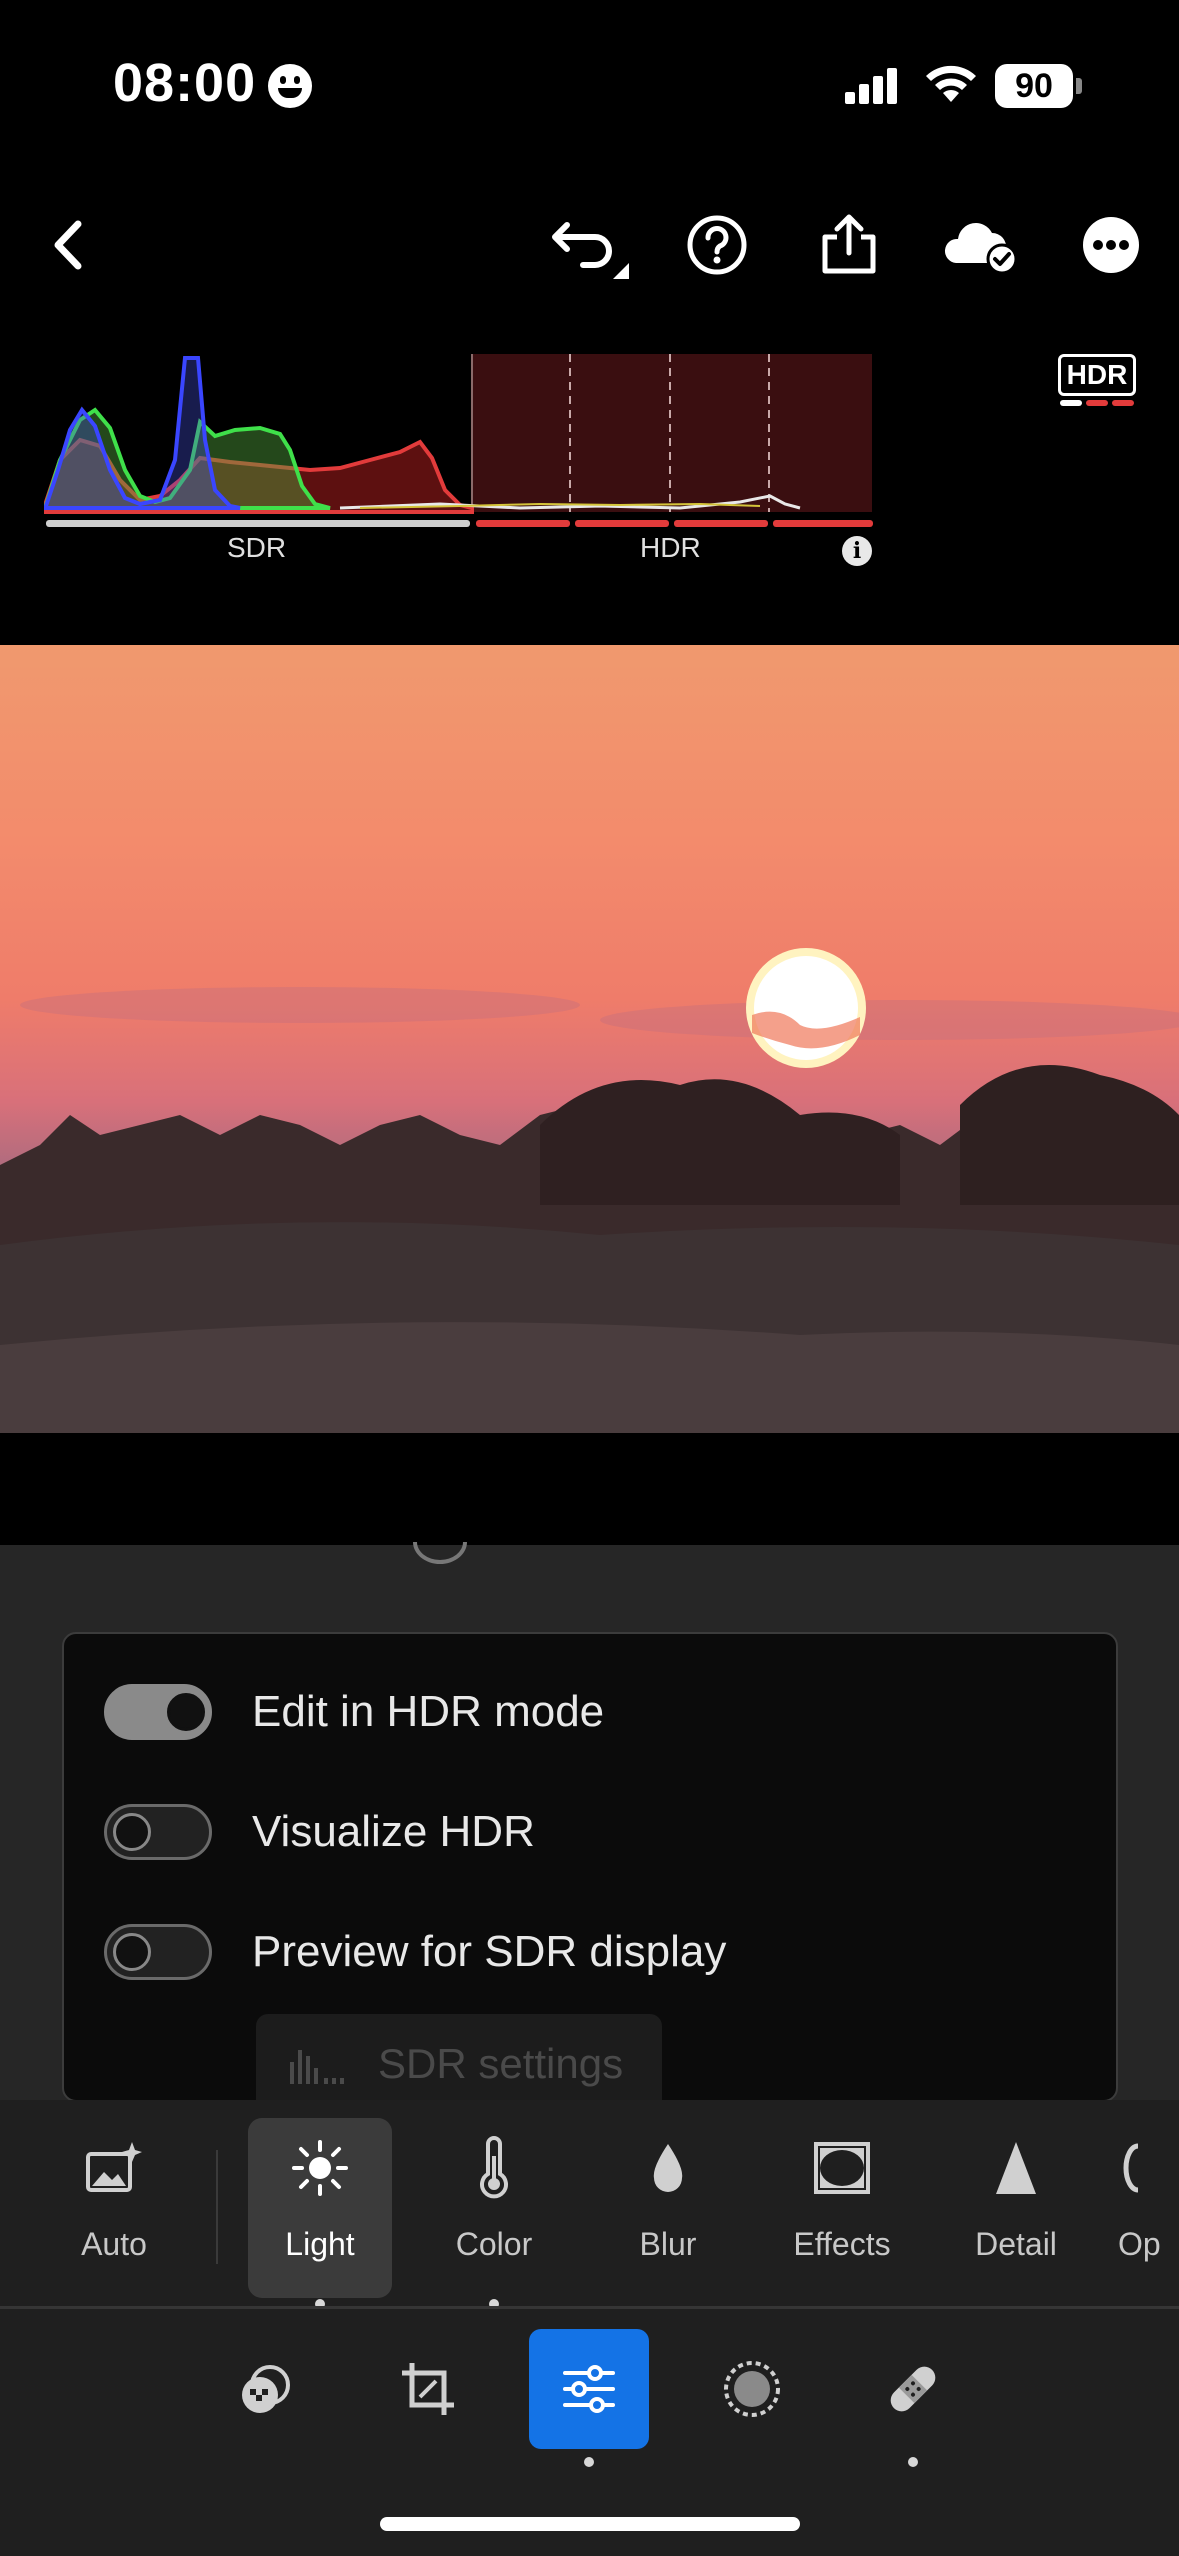 This screenshot has width=1179, height=2556. What do you see at coordinates (590, 2524) in the screenshot?
I see `home-indicator` at bounding box center [590, 2524].